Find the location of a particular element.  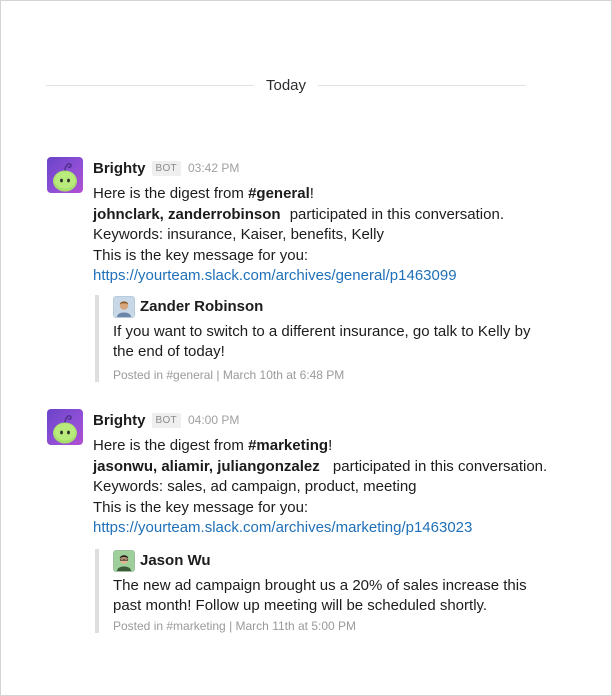

participants: johnclark, zanderrobinson is located at coordinates (187, 214).